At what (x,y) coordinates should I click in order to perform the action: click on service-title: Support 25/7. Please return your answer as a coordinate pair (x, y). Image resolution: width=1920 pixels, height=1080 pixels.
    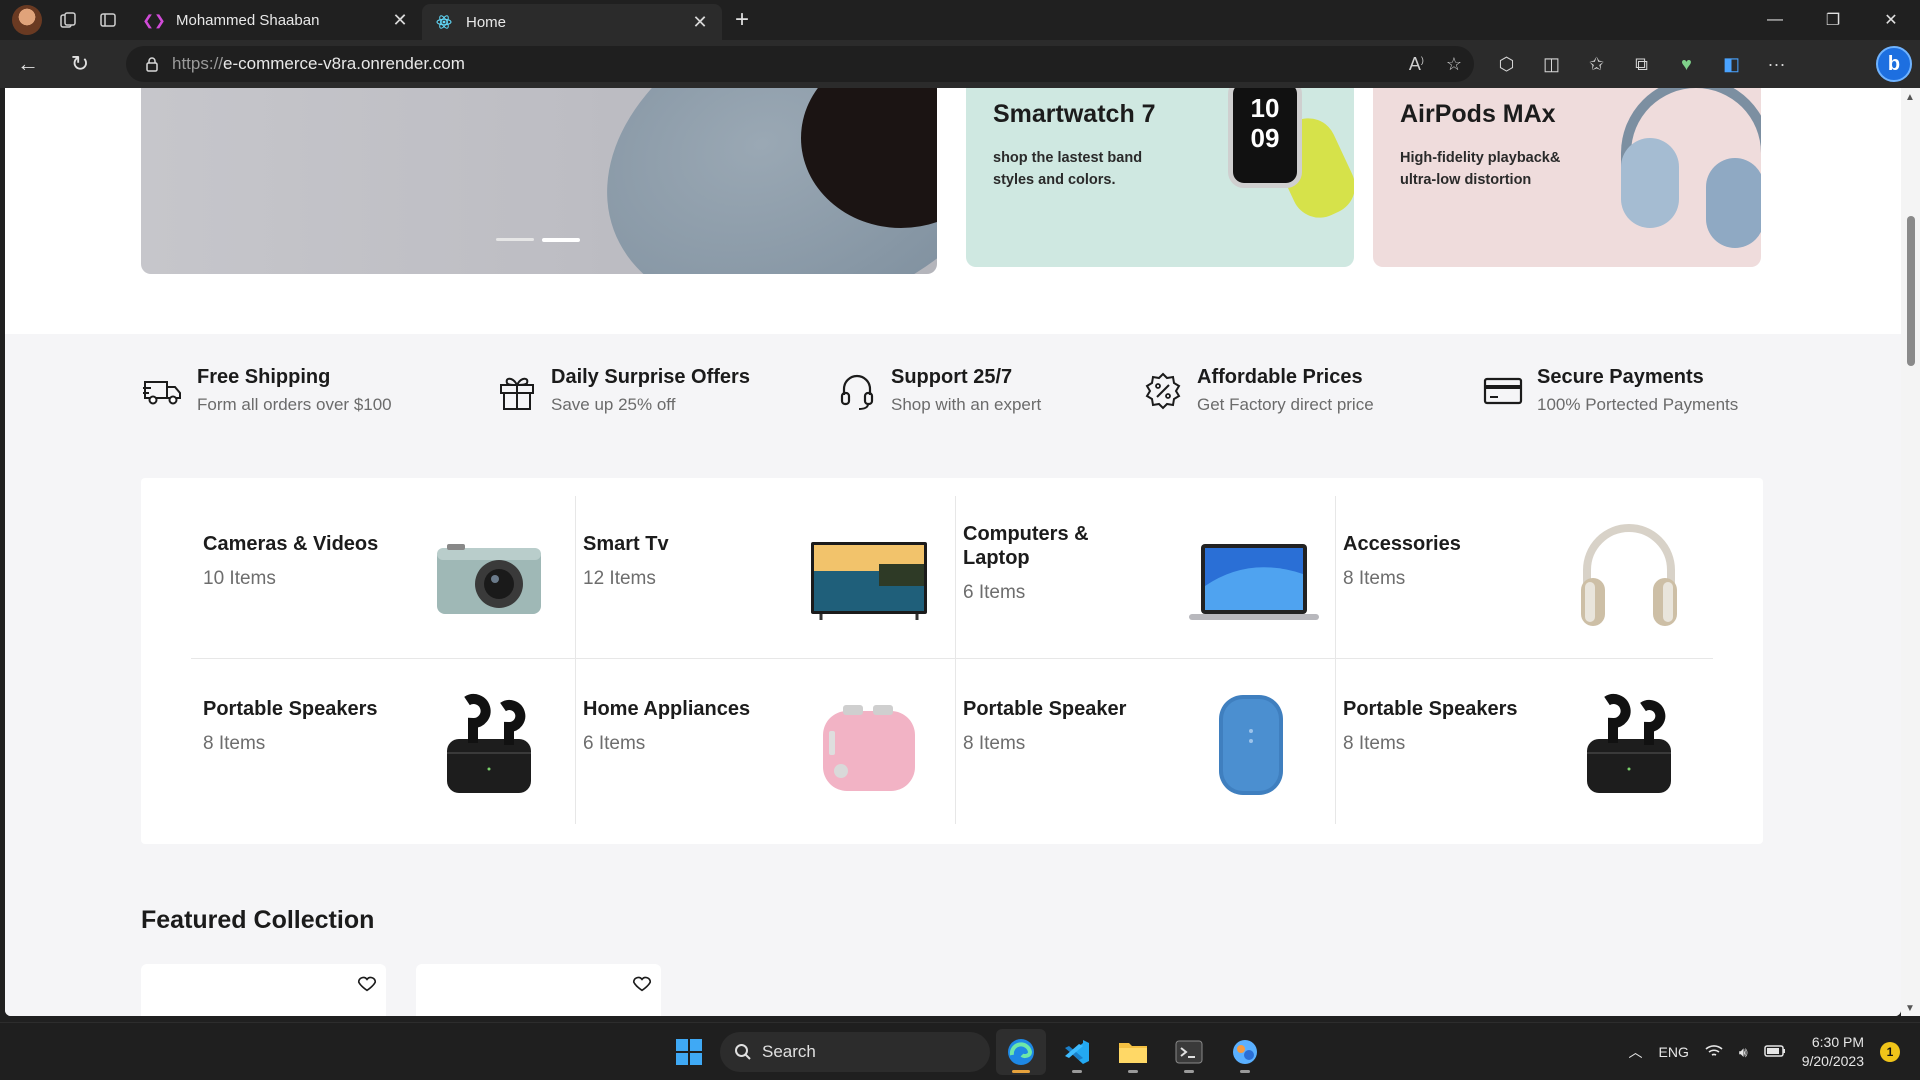
    Looking at the image, I should click on (952, 377).